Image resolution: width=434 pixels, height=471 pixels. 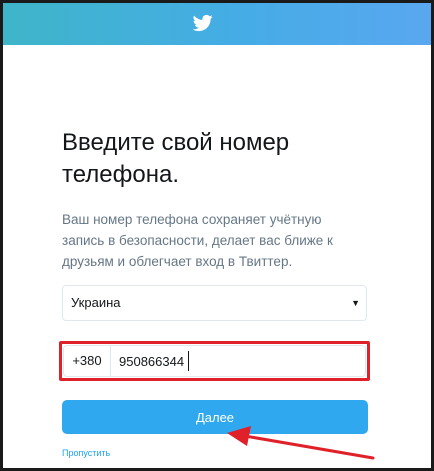 I want to click on country-select: Украина ▼, so click(x=214, y=303).